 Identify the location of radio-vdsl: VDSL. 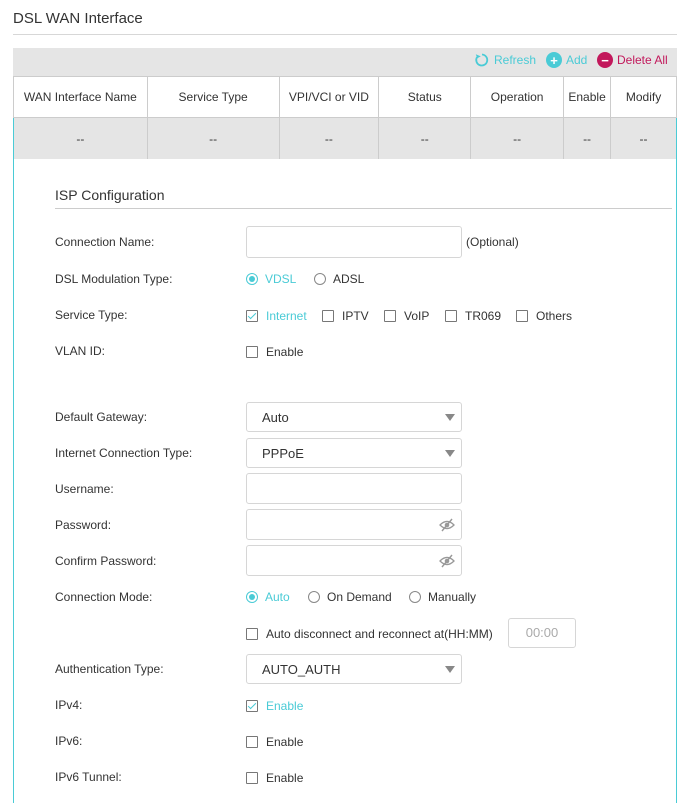
(271, 279).